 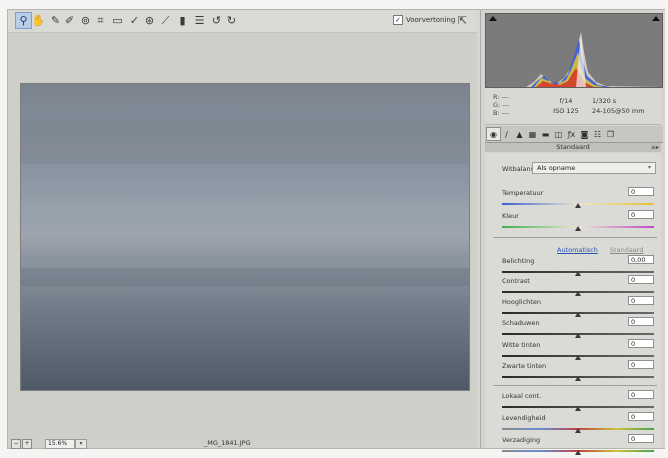 I want to click on slider-label: Schaduwen, so click(x=521, y=323).